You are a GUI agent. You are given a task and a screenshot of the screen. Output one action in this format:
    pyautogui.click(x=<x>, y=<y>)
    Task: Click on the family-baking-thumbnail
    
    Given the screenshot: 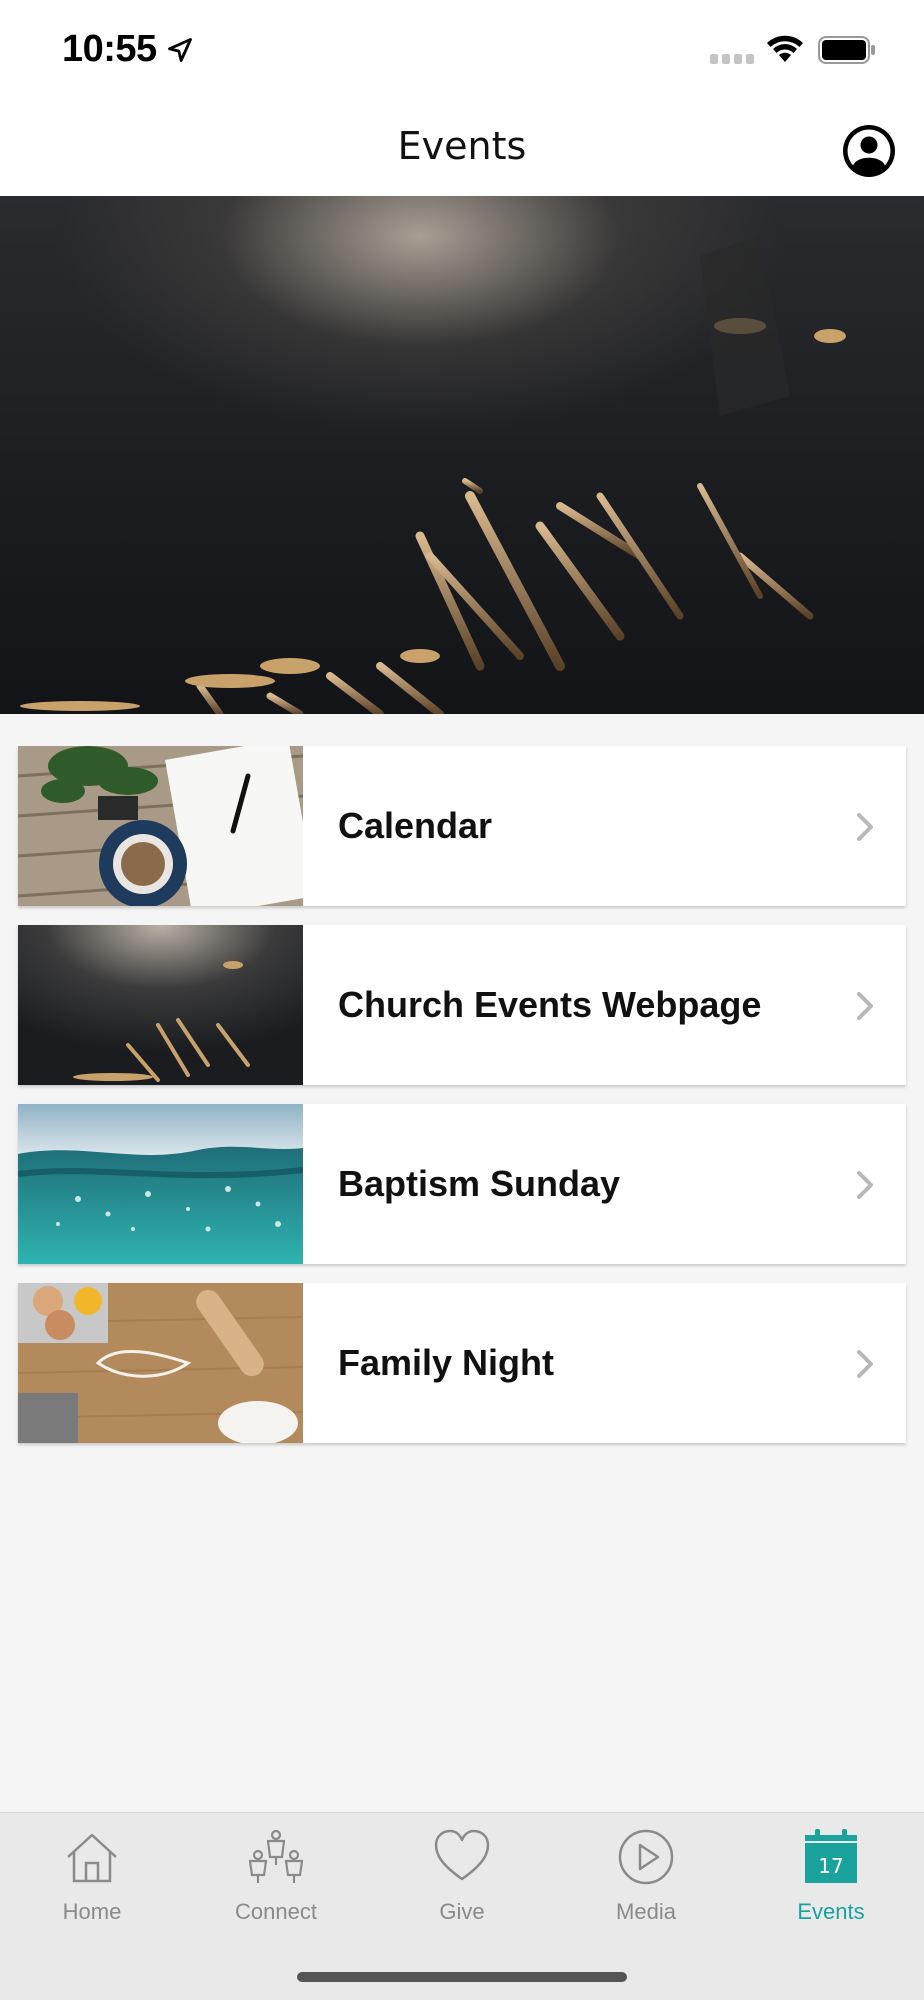 What is the action you would take?
    pyautogui.click(x=160, y=1363)
    